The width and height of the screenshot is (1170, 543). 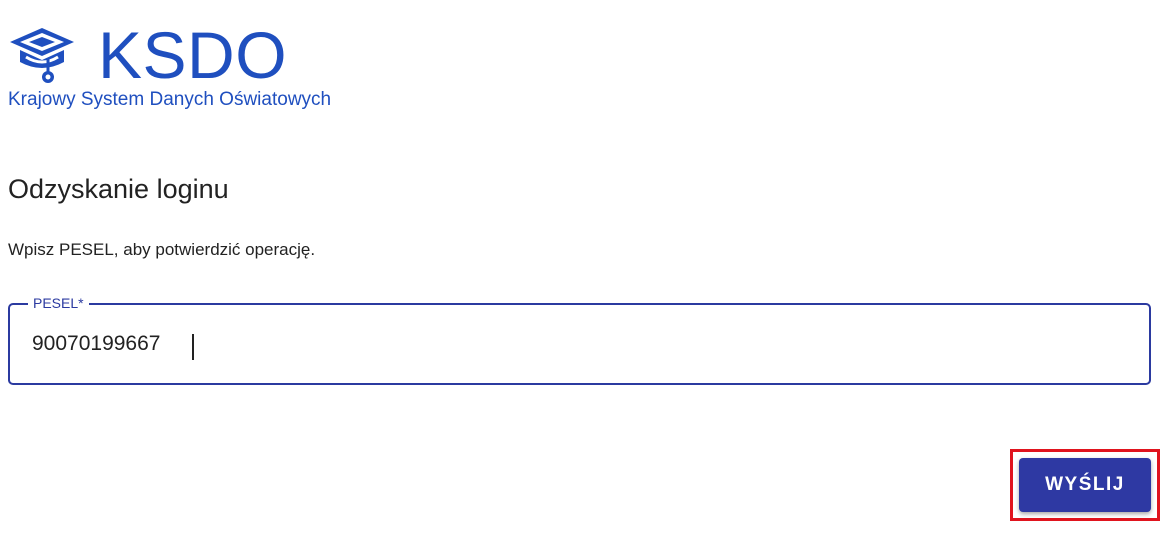 What do you see at coordinates (577, 344) in the screenshot?
I see `pesel-input` at bounding box center [577, 344].